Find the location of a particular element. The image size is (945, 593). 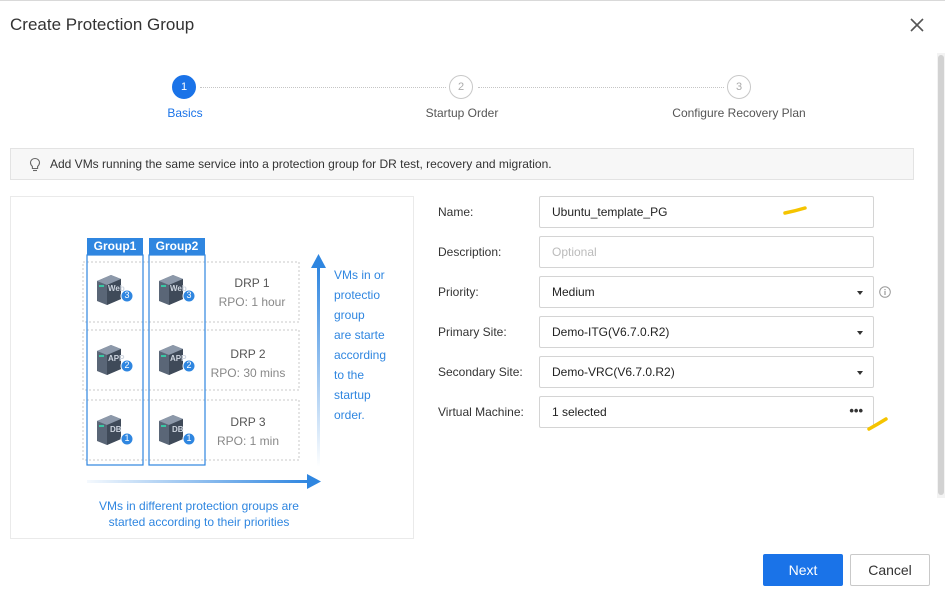

caption-line: are starte is located at coordinates (359, 335).